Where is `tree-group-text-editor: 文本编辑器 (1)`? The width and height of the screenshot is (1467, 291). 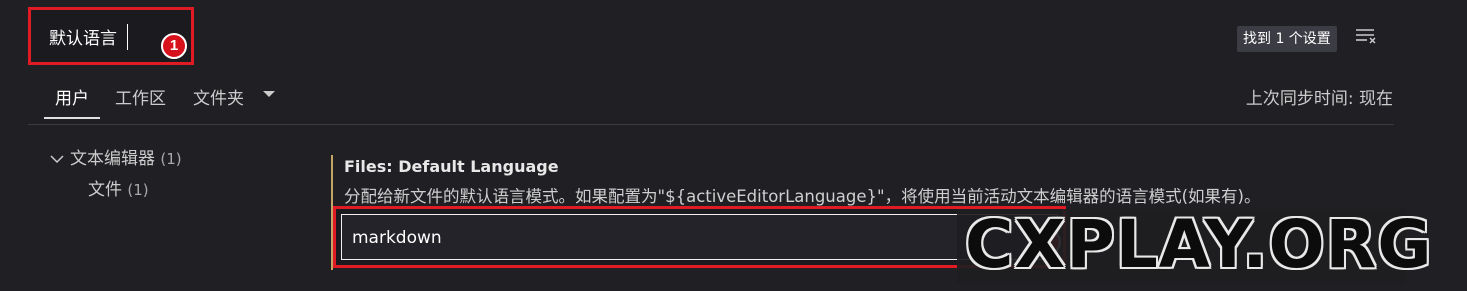
tree-group-text-editor: 文本编辑器 (1) is located at coordinates (116, 156).